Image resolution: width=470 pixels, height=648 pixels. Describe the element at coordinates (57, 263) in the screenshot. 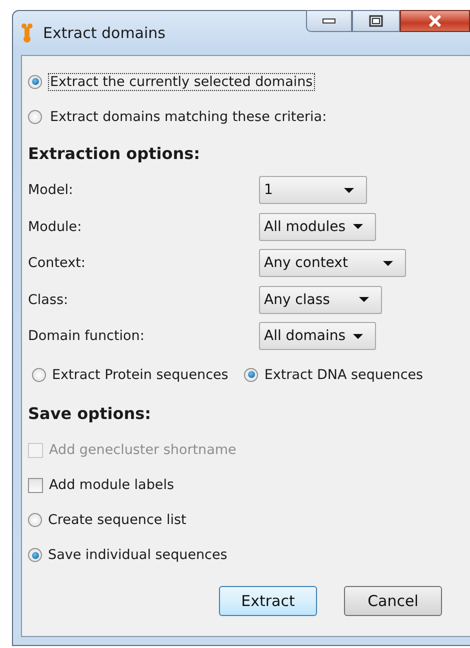

I see `field-label: Context:` at that location.